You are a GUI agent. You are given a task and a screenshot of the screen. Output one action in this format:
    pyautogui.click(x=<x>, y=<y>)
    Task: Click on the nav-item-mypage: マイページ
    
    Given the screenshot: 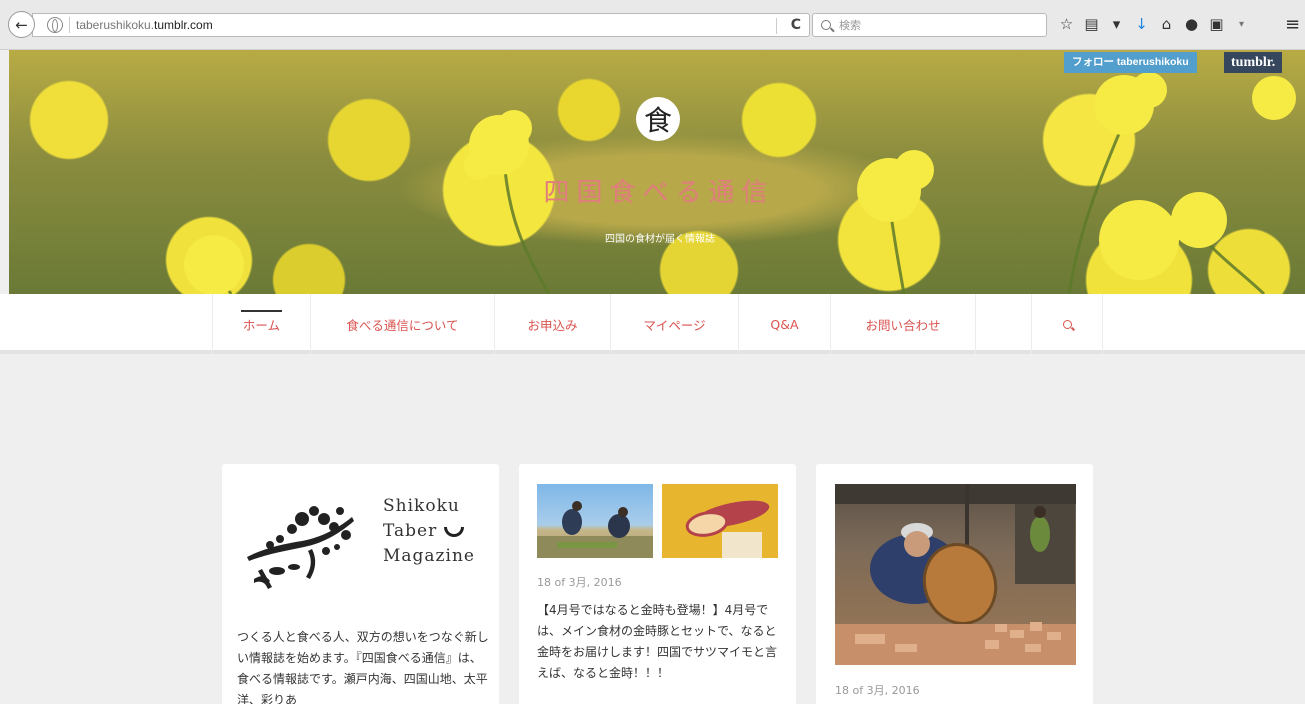 What is the action you would take?
    pyautogui.click(x=674, y=324)
    